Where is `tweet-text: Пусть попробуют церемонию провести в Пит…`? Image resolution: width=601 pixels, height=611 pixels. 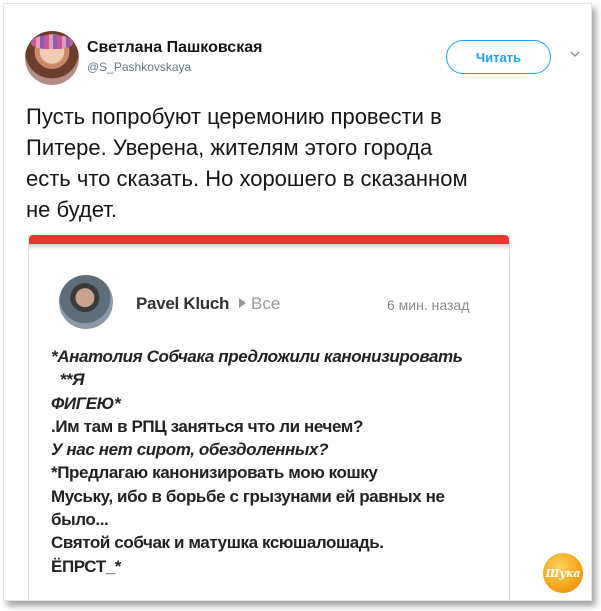 tweet-text: Пусть попробуют церемонию провести в Пит… is located at coordinates (247, 163).